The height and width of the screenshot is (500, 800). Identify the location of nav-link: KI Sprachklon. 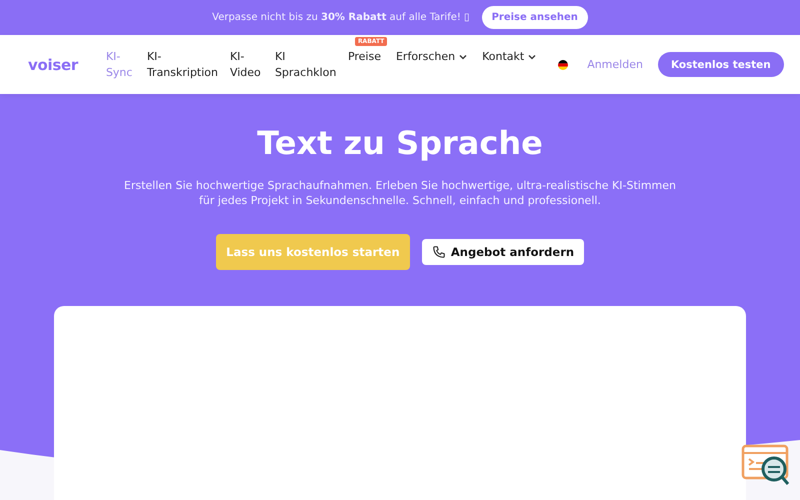
(303, 64).